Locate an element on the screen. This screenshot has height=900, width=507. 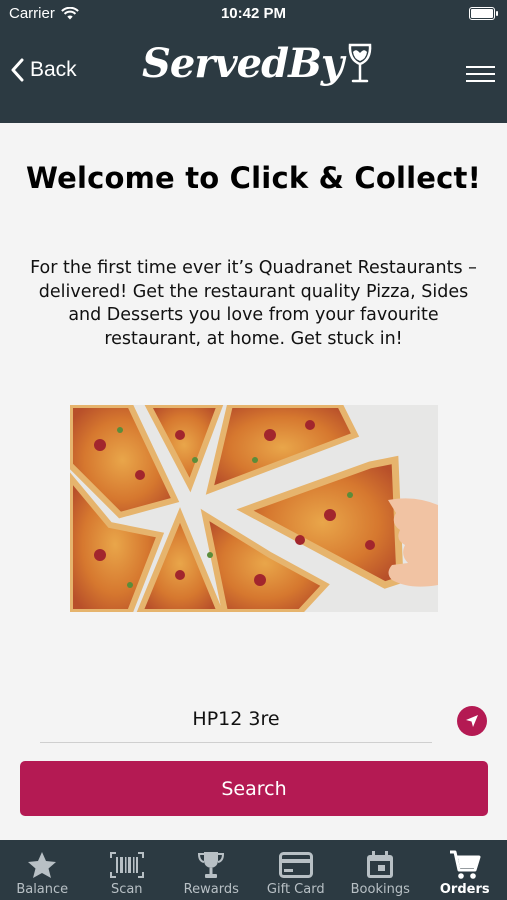
tab-label: Orders is located at coordinates (464, 889).